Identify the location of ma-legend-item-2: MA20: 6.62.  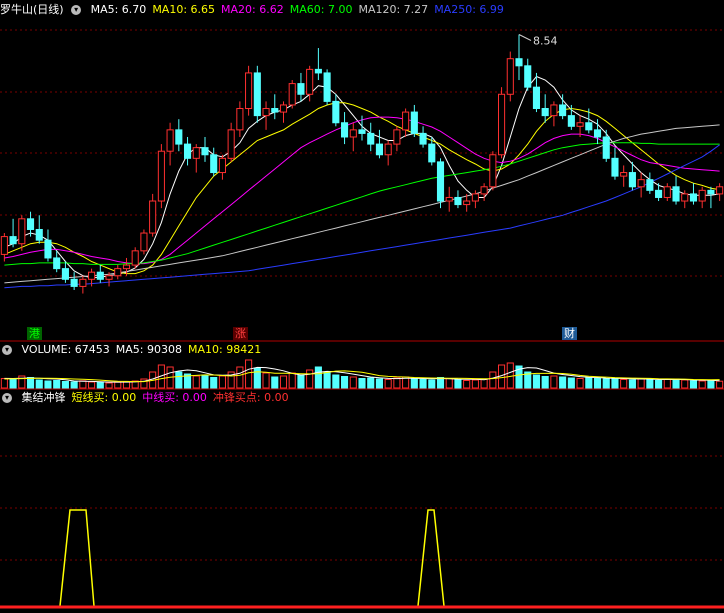
(252, 9).